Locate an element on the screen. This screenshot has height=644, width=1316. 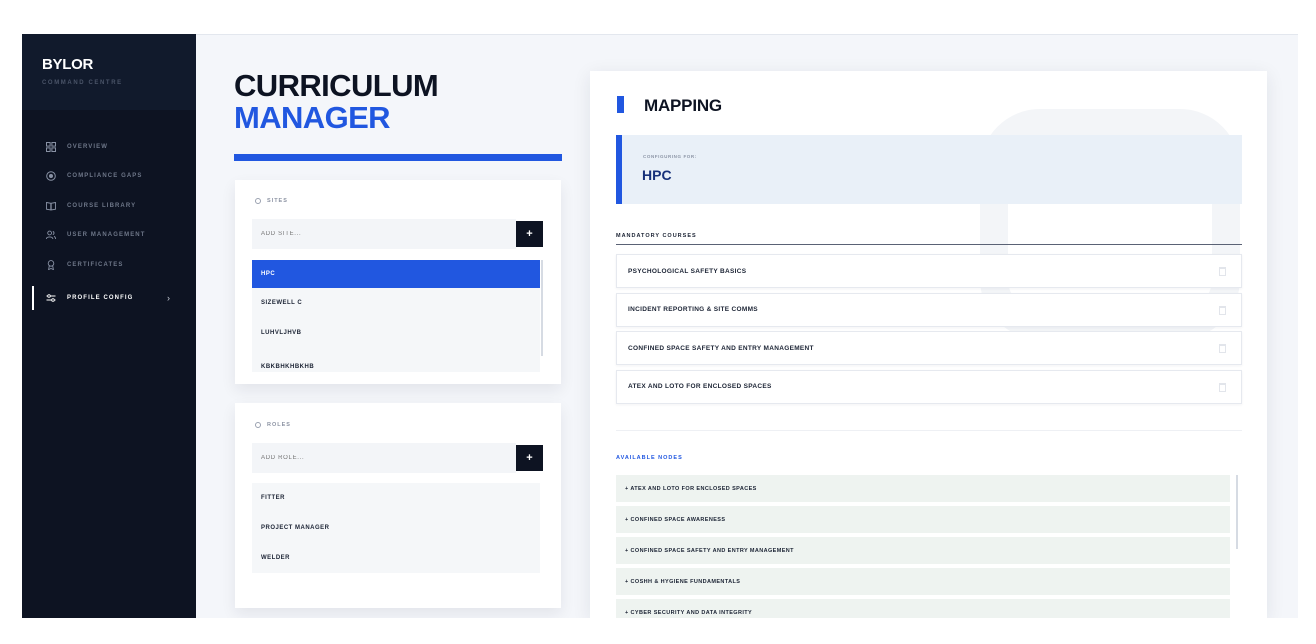
roles-label: ROLES is located at coordinates (273, 425).